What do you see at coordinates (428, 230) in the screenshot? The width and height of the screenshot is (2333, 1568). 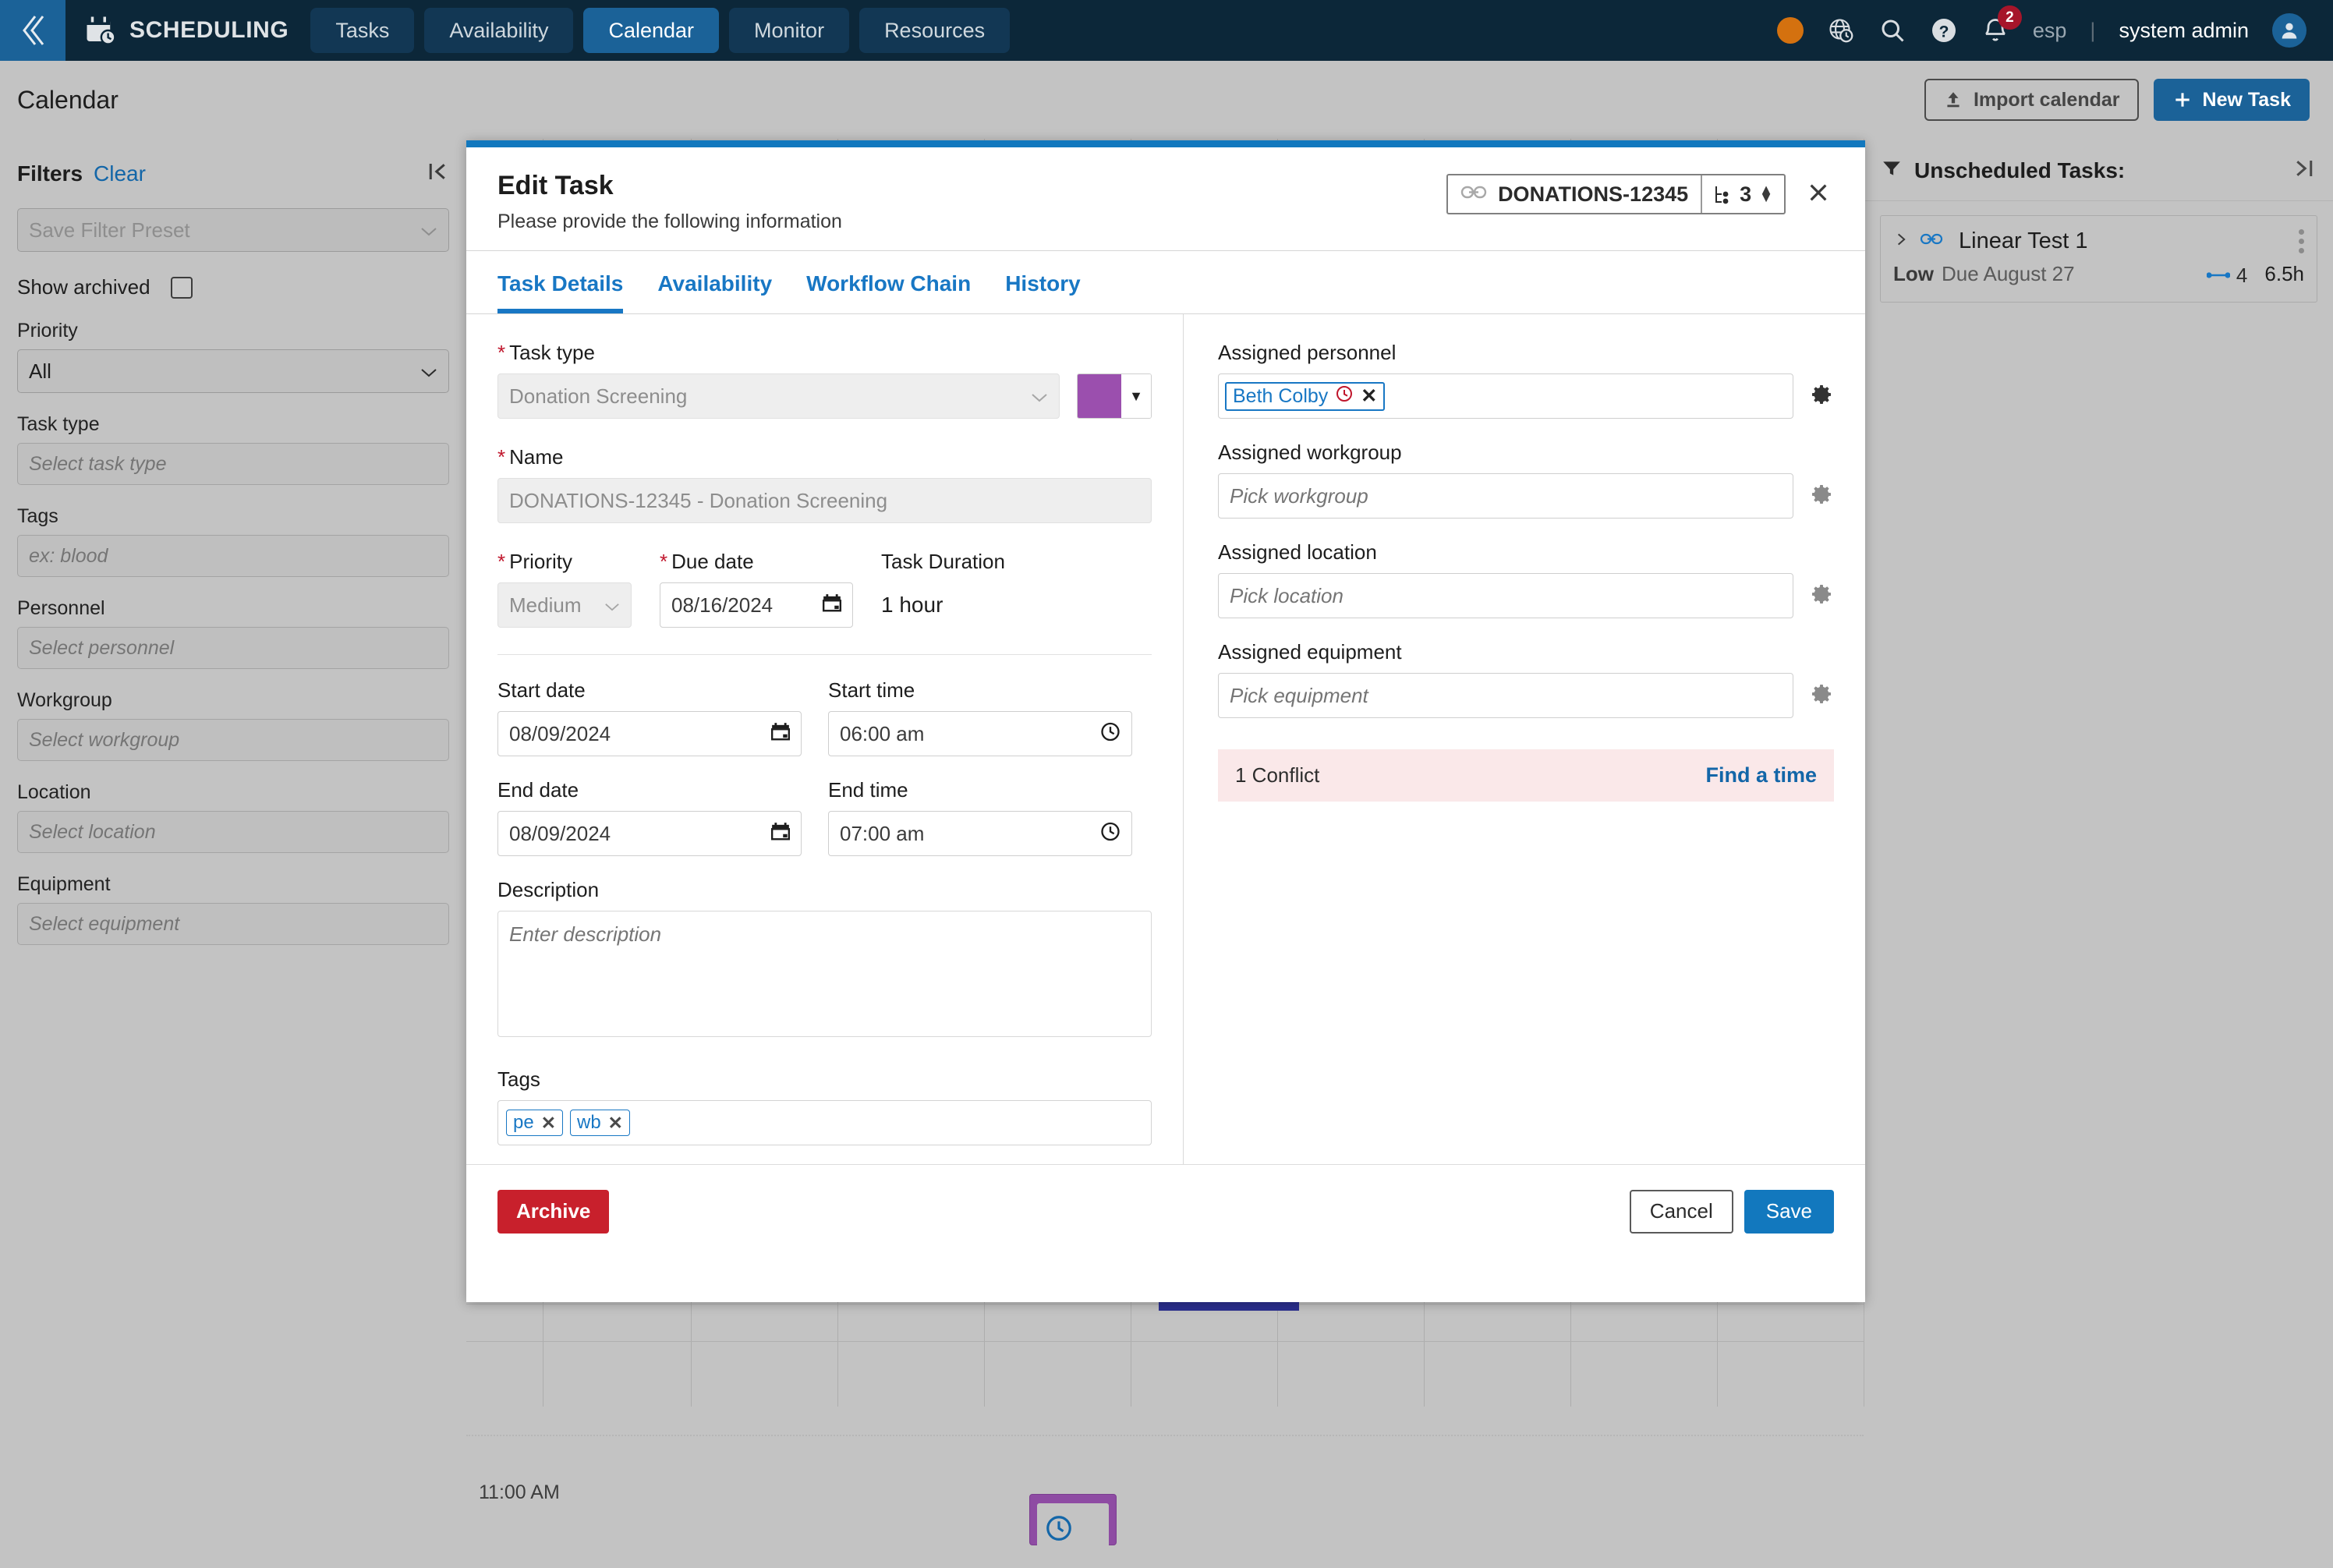 I see `chevron-down-icon` at bounding box center [428, 230].